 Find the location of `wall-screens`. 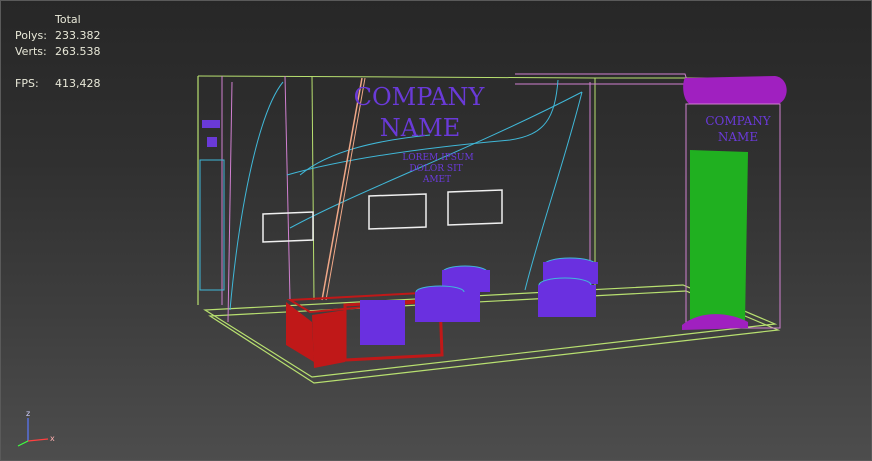

wall-screens is located at coordinates (382, 216).